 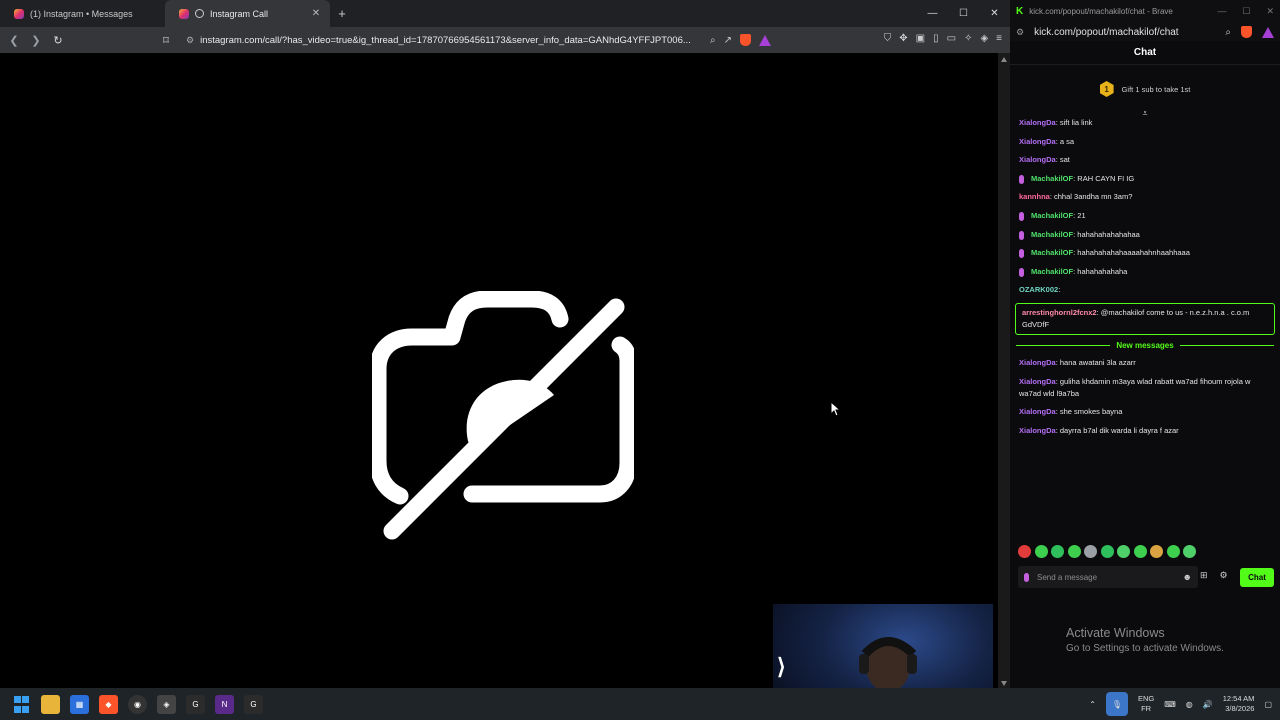 What do you see at coordinates (1108, 577) in the screenshot?
I see `chat-input: Send a message ☻` at bounding box center [1108, 577].